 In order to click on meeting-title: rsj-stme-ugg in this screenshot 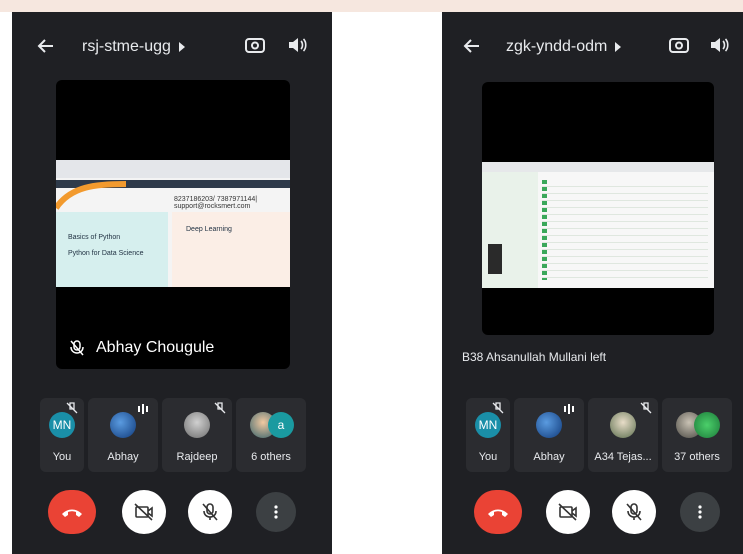, I will do `click(133, 47)`.